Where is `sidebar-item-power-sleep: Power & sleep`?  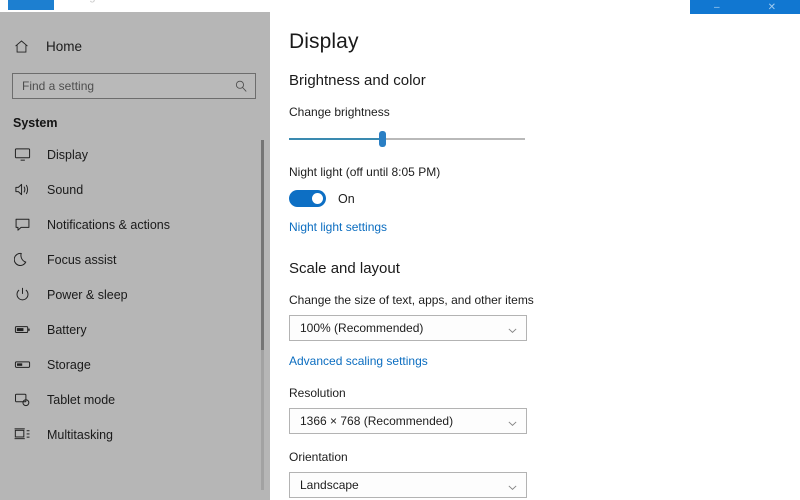 sidebar-item-power-sleep: Power & sleep is located at coordinates (135, 294).